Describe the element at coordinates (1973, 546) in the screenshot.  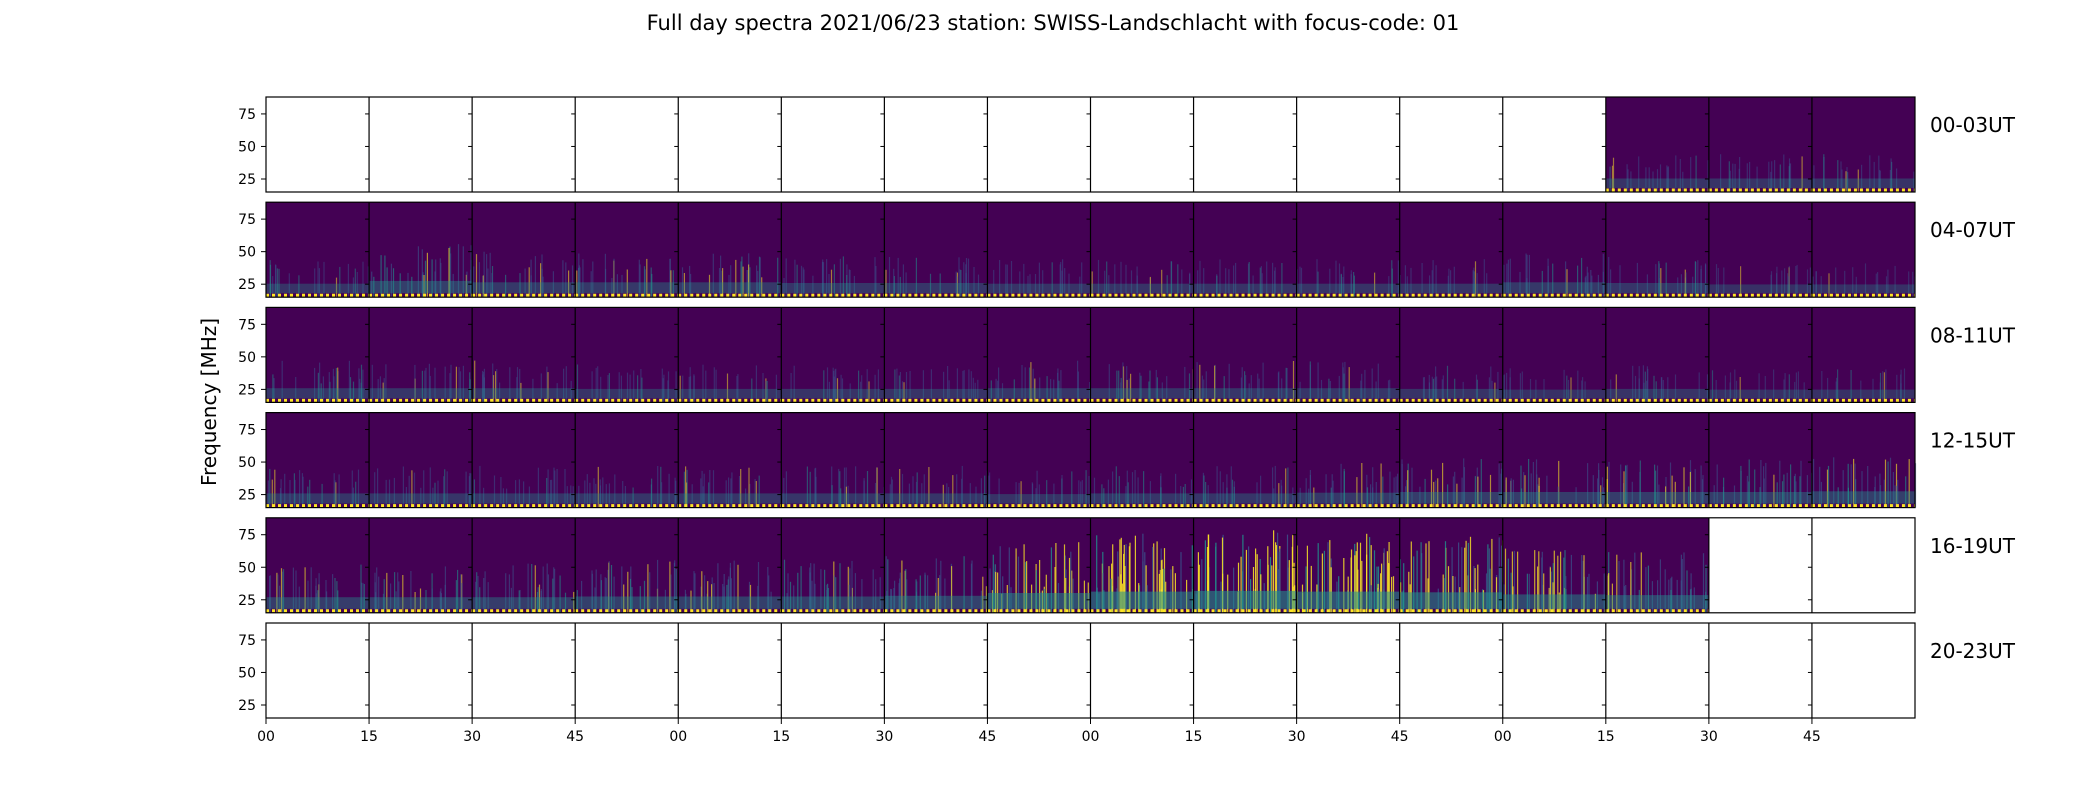
I see `row-time-label: 16-19UT` at that location.